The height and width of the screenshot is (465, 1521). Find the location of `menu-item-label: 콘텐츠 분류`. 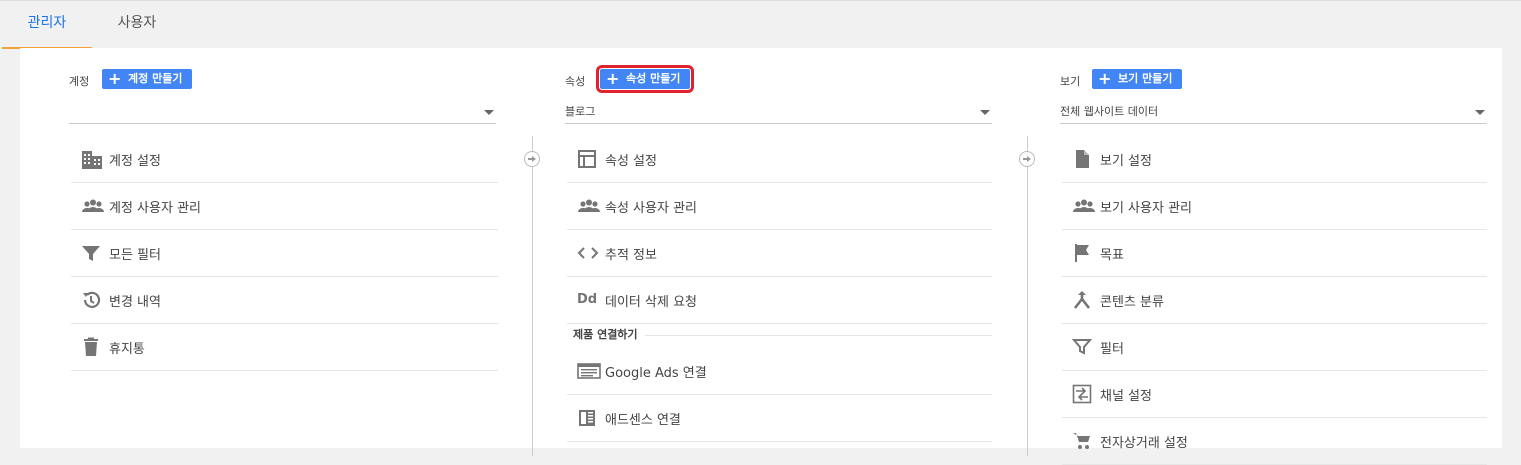

menu-item-label: 콘텐츠 분류 is located at coordinates (1132, 302).